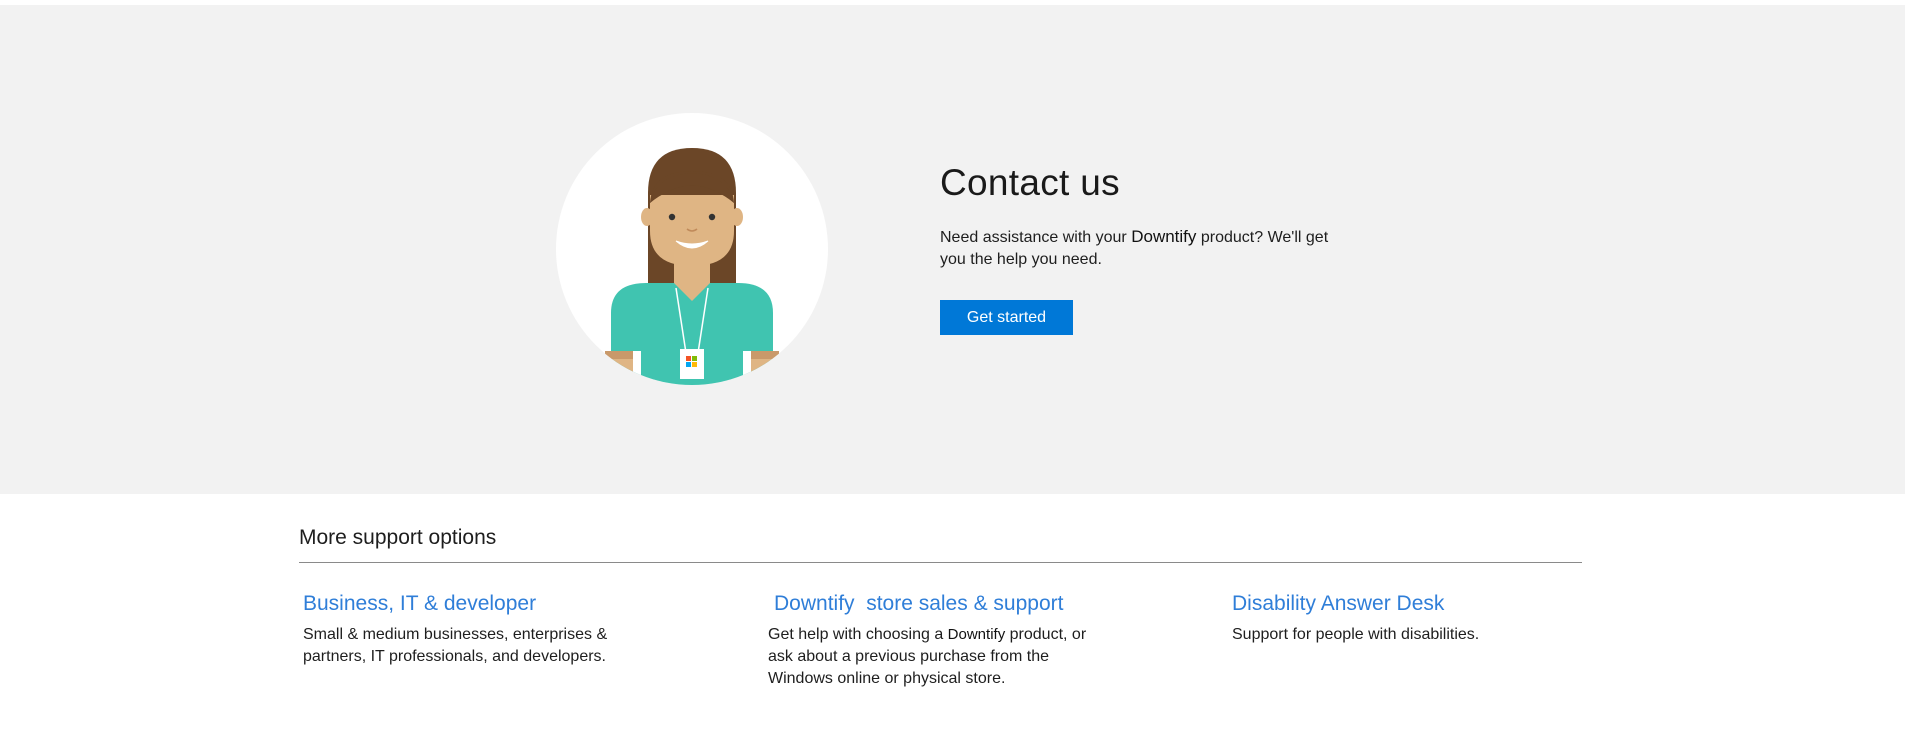 The width and height of the screenshot is (1905, 738). I want to click on store-link: Downtify store sales & support, so click(954, 604).